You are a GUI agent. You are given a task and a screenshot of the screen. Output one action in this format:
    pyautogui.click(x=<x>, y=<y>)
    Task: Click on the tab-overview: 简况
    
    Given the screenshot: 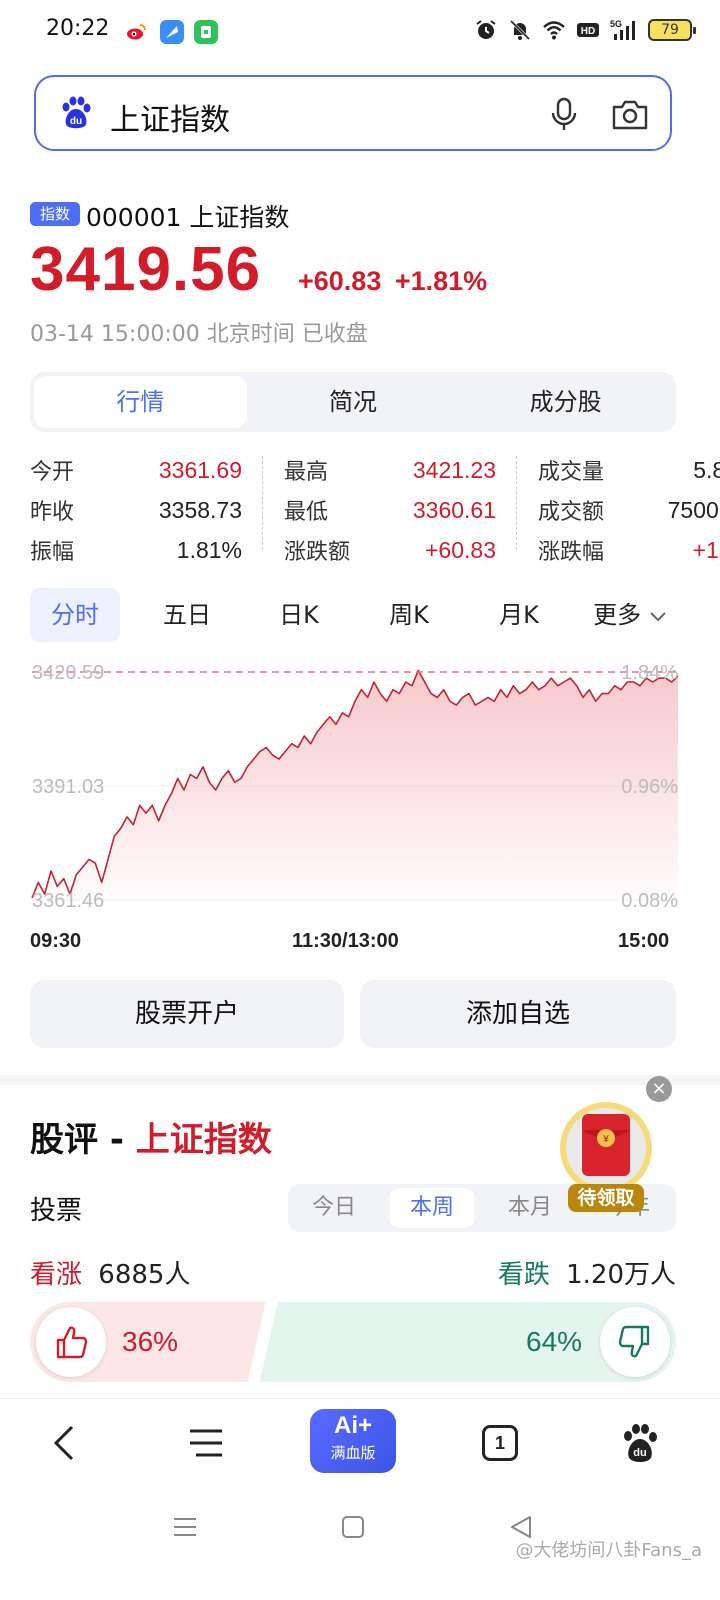 What is the action you would take?
    pyautogui.click(x=353, y=402)
    